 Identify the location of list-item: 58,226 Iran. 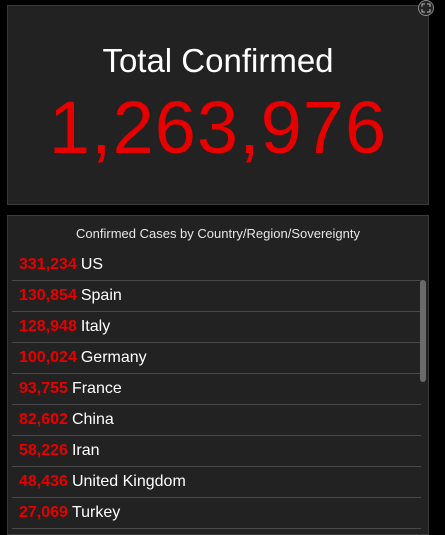
(216, 451).